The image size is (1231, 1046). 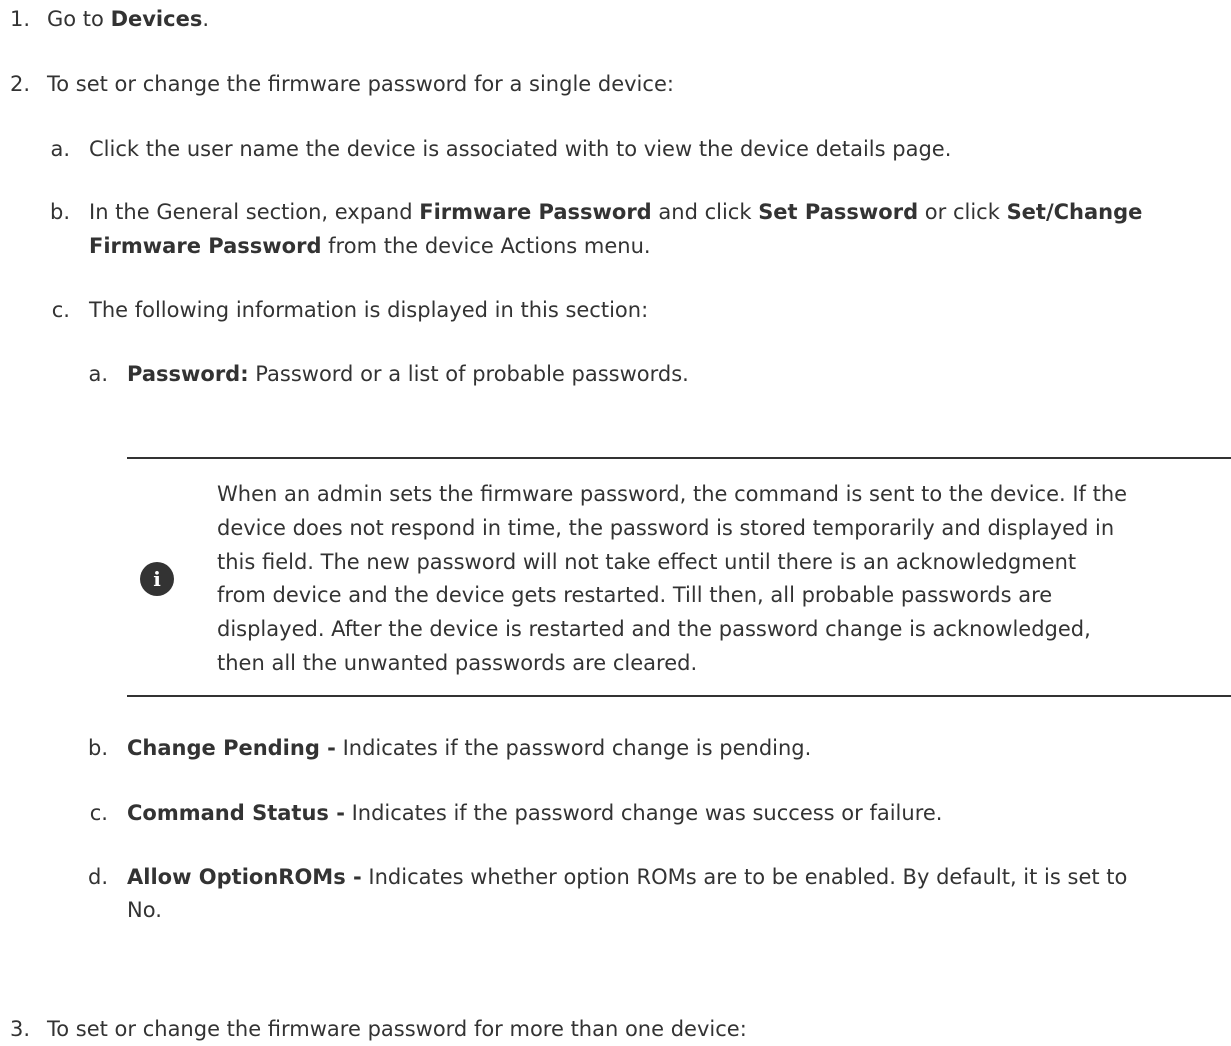 What do you see at coordinates (705, 212) in the screenshot?
I see `substep-b-mid: and click` at bounding box center [705, 212].